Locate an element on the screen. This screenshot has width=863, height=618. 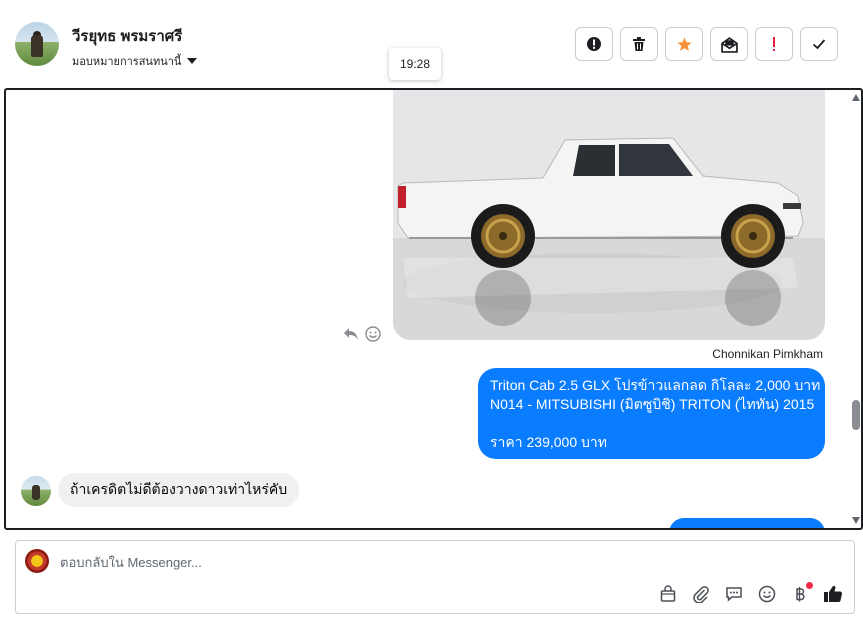
paperclip-icon is located at coordinates (701, 594).